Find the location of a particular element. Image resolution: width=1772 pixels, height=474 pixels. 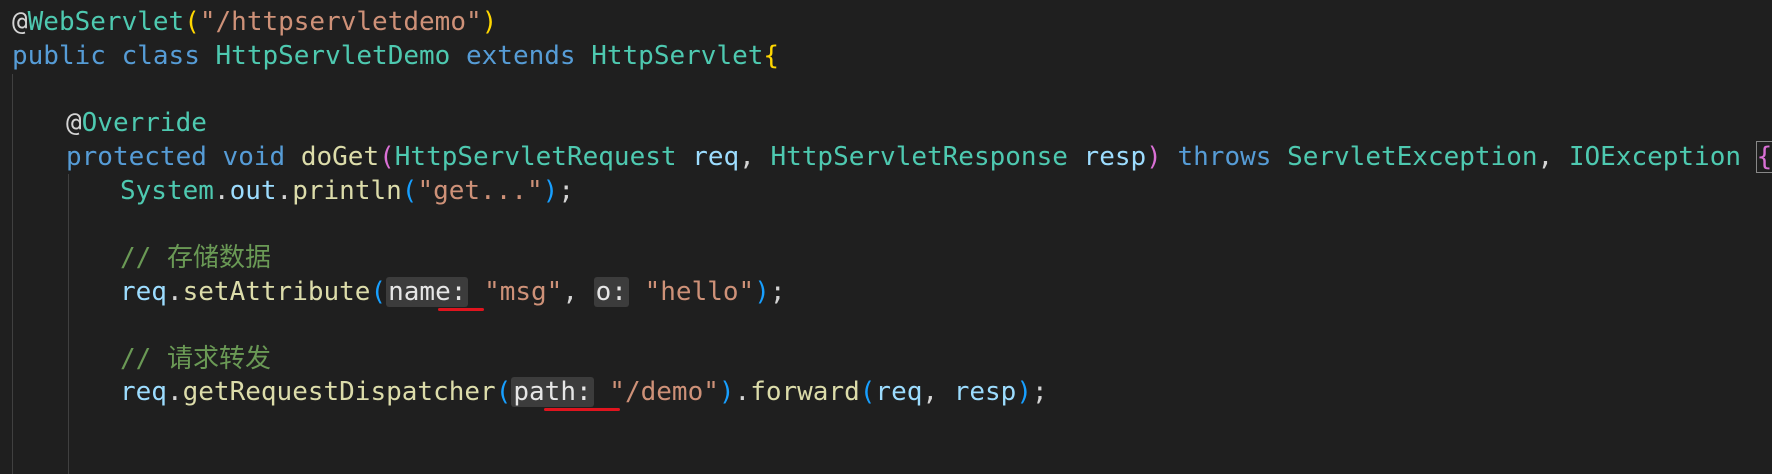

getrequestdispatcher-method: getRequestDispatcher is located at coordinates (339, 392).